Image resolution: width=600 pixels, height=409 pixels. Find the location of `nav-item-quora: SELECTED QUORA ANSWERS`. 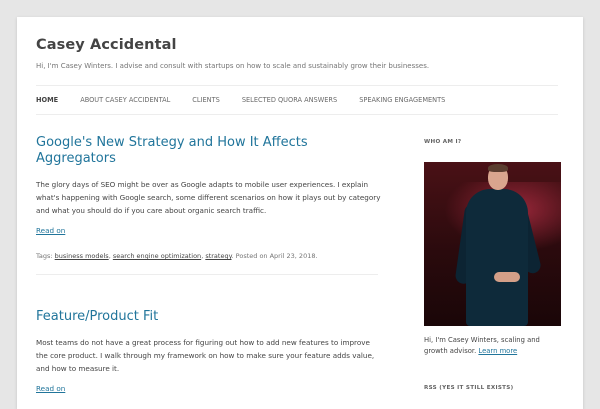

nav-item-quora: SELECTED QUORA ANSWERS is located at coordinates (289, 100).